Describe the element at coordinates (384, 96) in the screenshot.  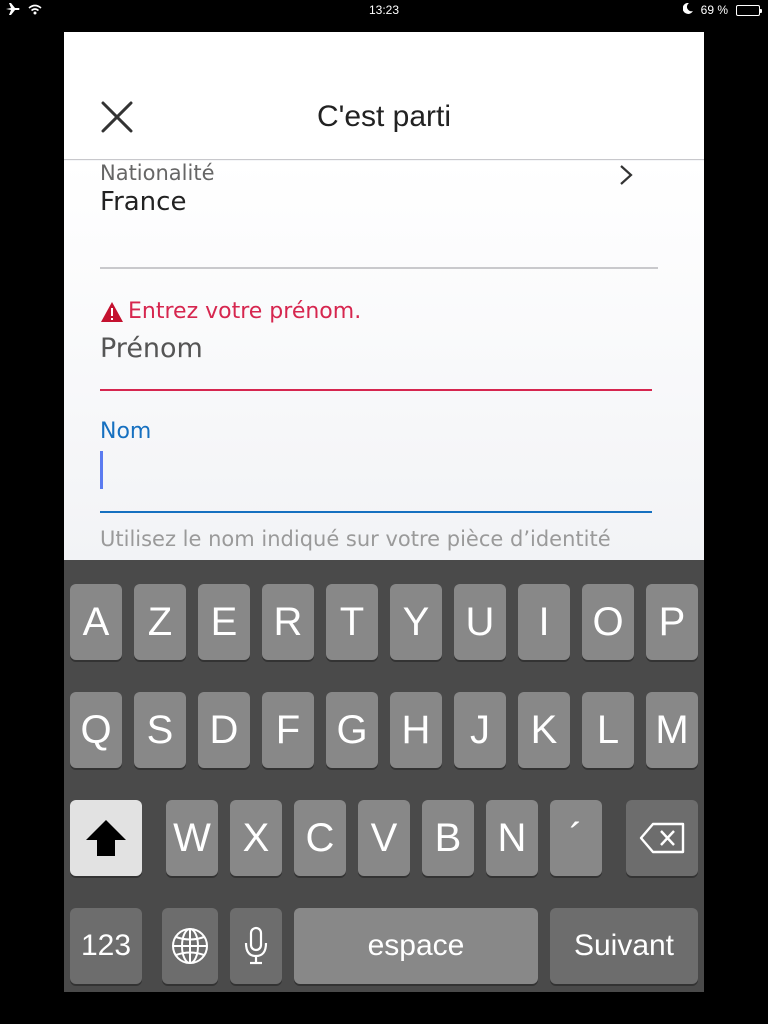
I see `modal-header: C'est parti` at that location.